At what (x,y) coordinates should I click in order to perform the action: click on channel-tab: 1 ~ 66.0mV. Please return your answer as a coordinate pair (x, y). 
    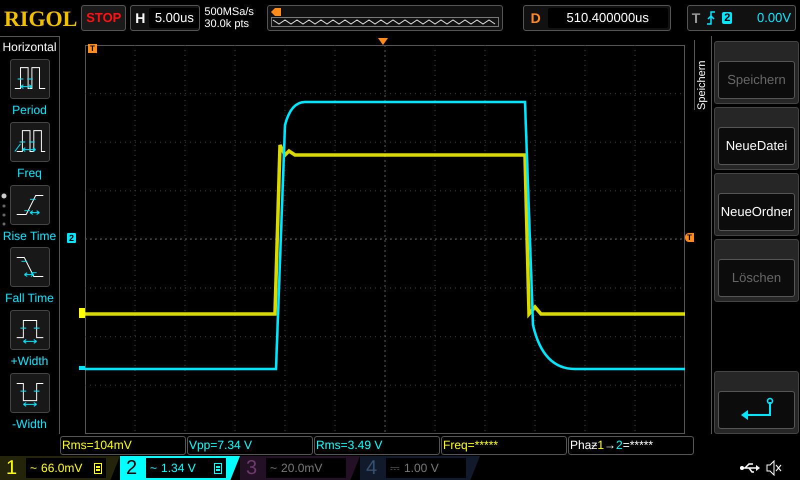
    Looking at the image, I should click on (60, 468).